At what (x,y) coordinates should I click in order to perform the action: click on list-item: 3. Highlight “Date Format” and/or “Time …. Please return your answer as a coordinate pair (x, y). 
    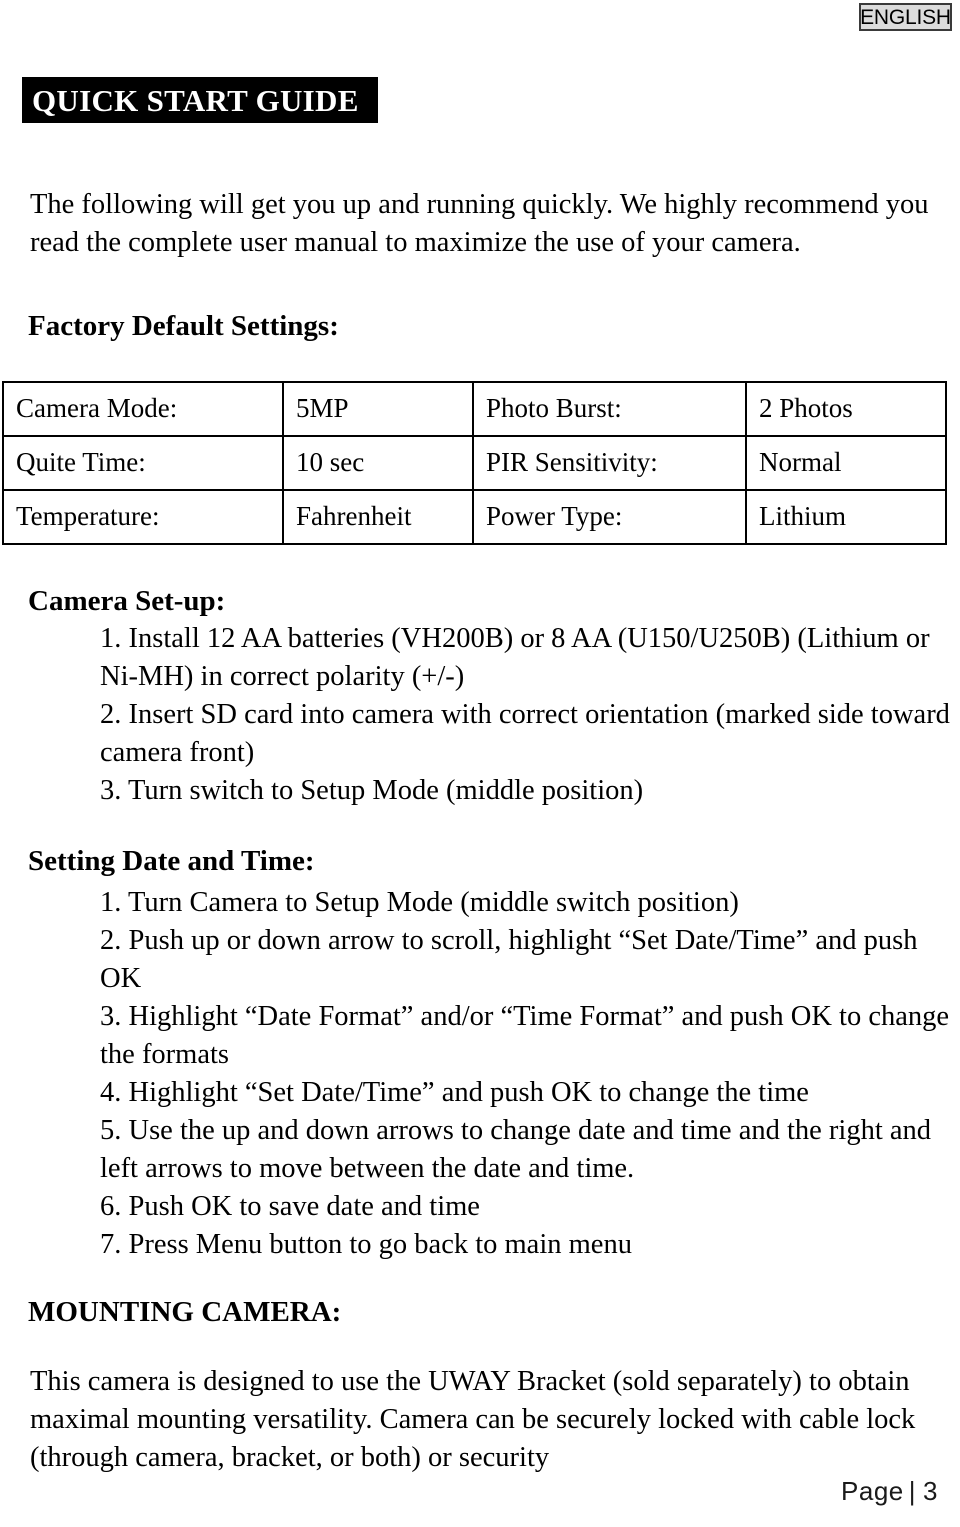
    Looking at the image, I should click on (525, 1035).